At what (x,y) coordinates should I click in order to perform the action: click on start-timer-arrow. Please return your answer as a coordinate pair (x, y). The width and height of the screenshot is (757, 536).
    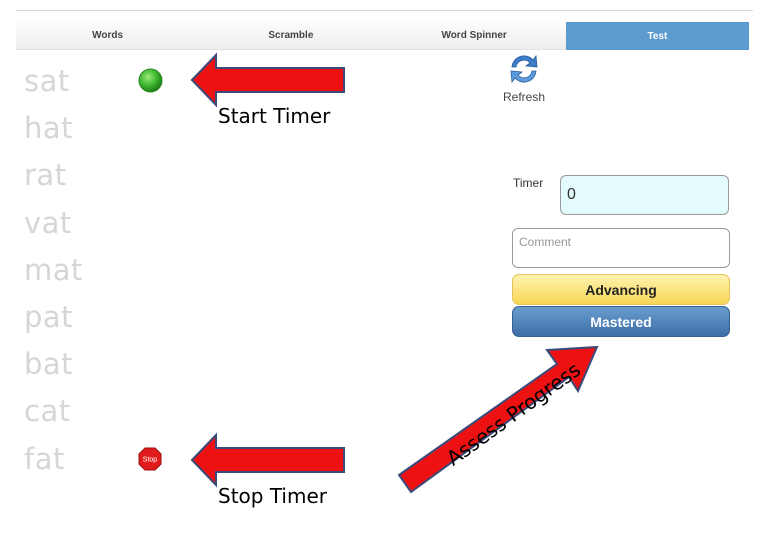
    Looking at the image, I should click on (267, 80).